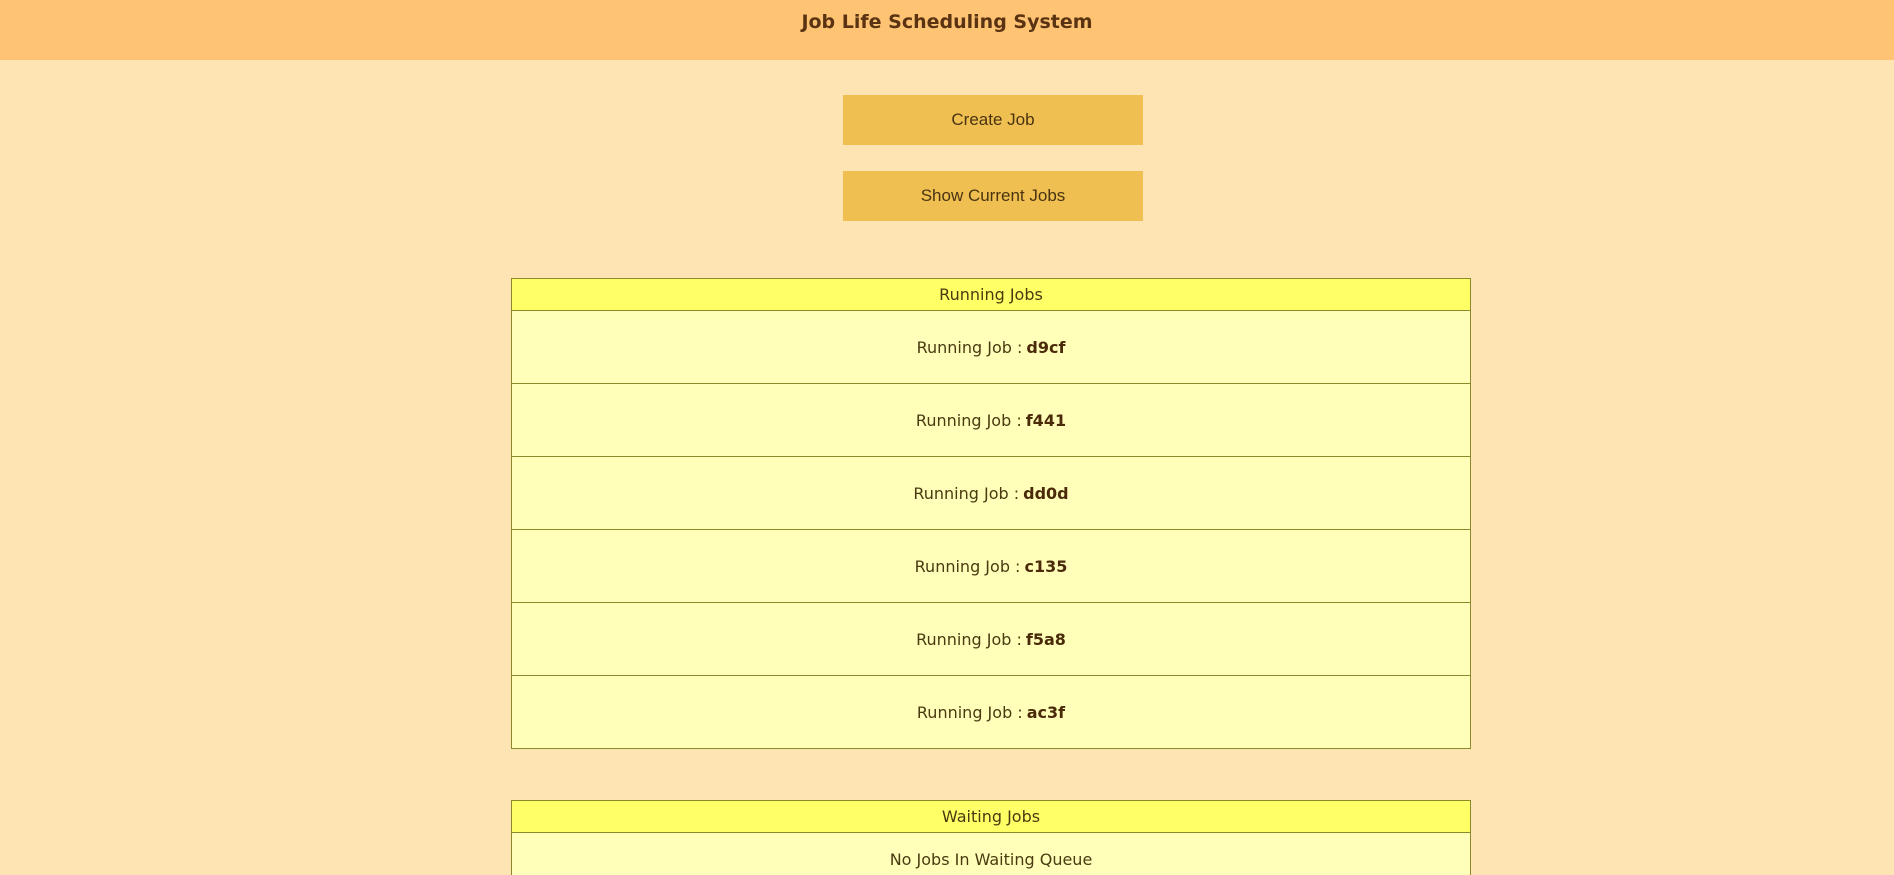 Image resolution: width=1894 pixels, height=875 pixels. What do you see at coordinates (991, 295) in the screenshot?
I see `running-jobs-header: Running Jobs` at bounding box center [991, 295].